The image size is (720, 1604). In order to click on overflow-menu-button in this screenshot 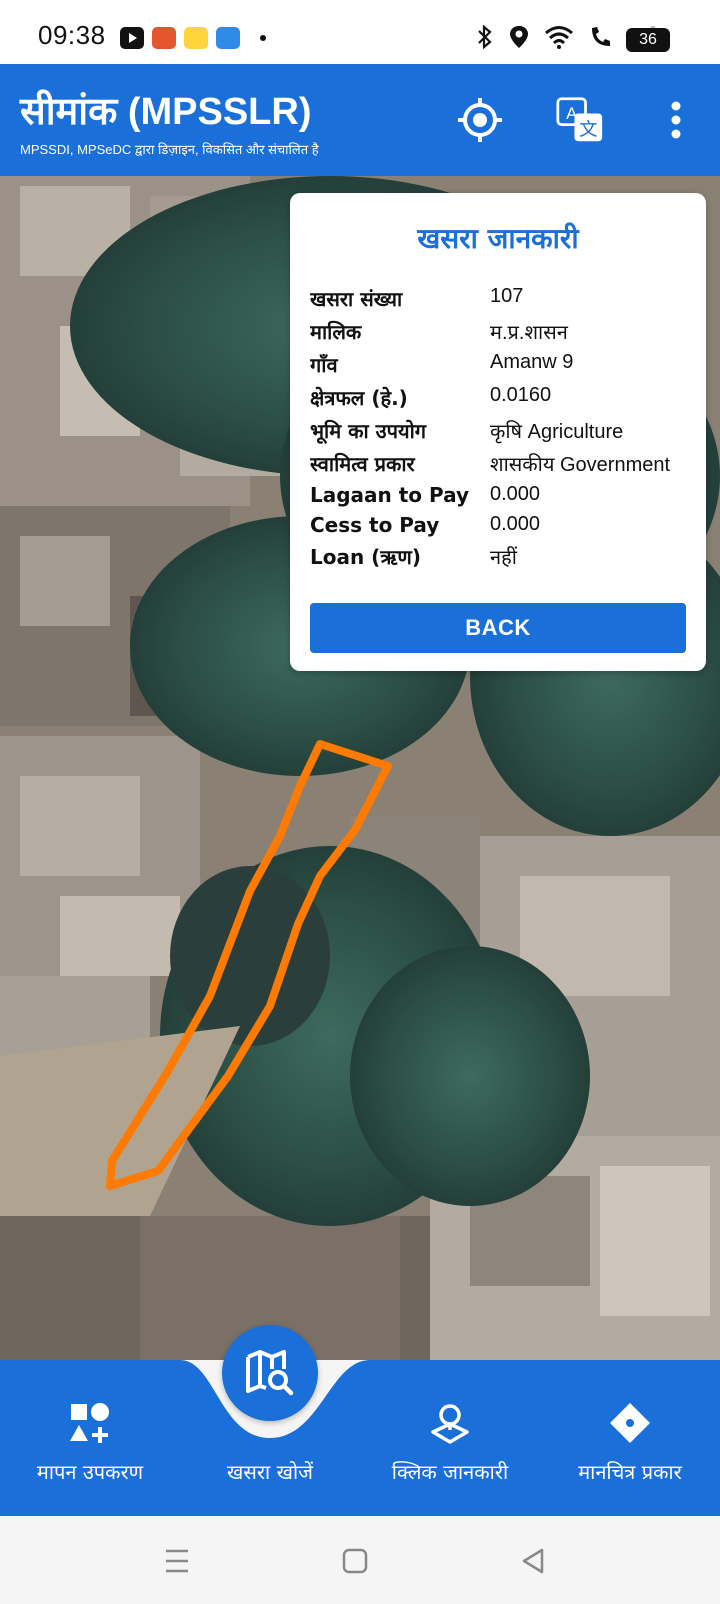, I will do `click(676, 120)`.